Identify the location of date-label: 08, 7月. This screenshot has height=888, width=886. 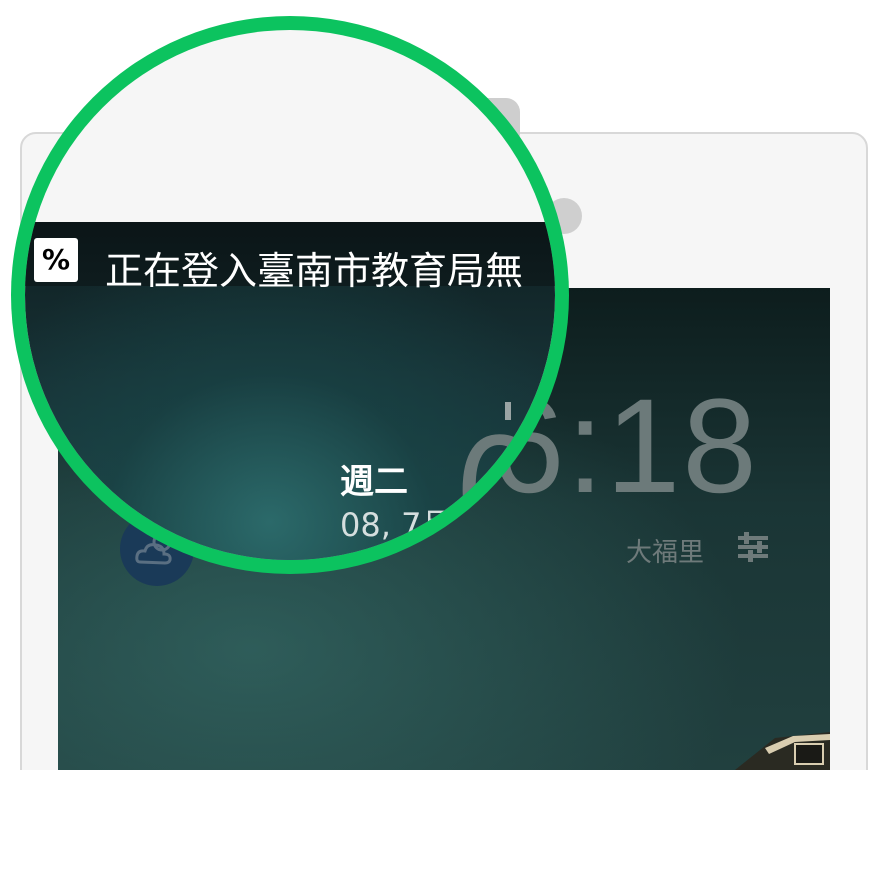
(397, 525).